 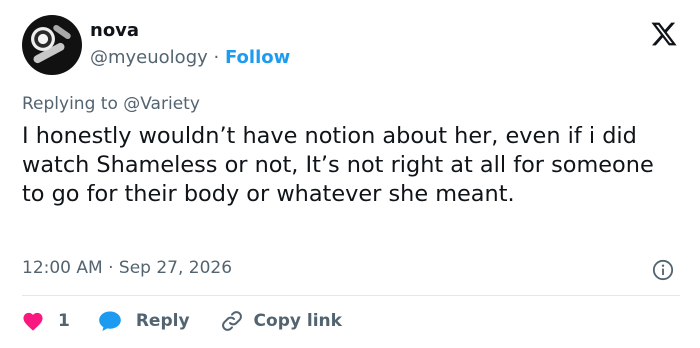 I want to click on replying-prefix: Replying to, so click(x=70, y=104).